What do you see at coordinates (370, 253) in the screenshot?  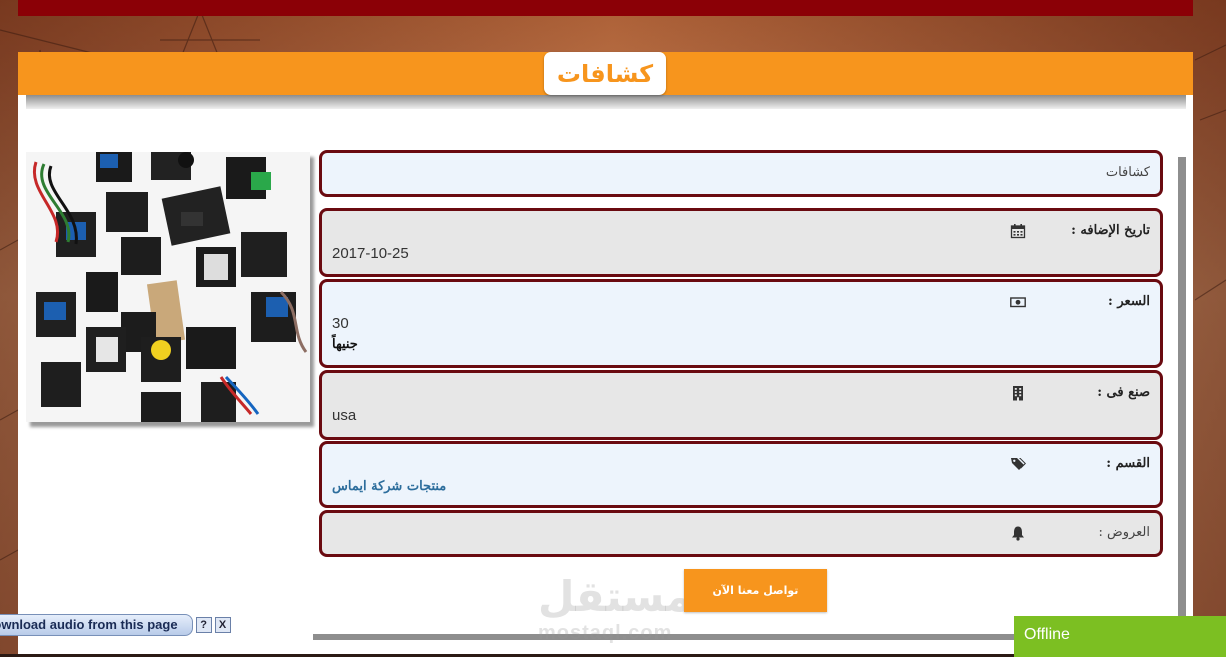 I see `date-added-value: 2017-10-25` at bounding box center [370, 253].